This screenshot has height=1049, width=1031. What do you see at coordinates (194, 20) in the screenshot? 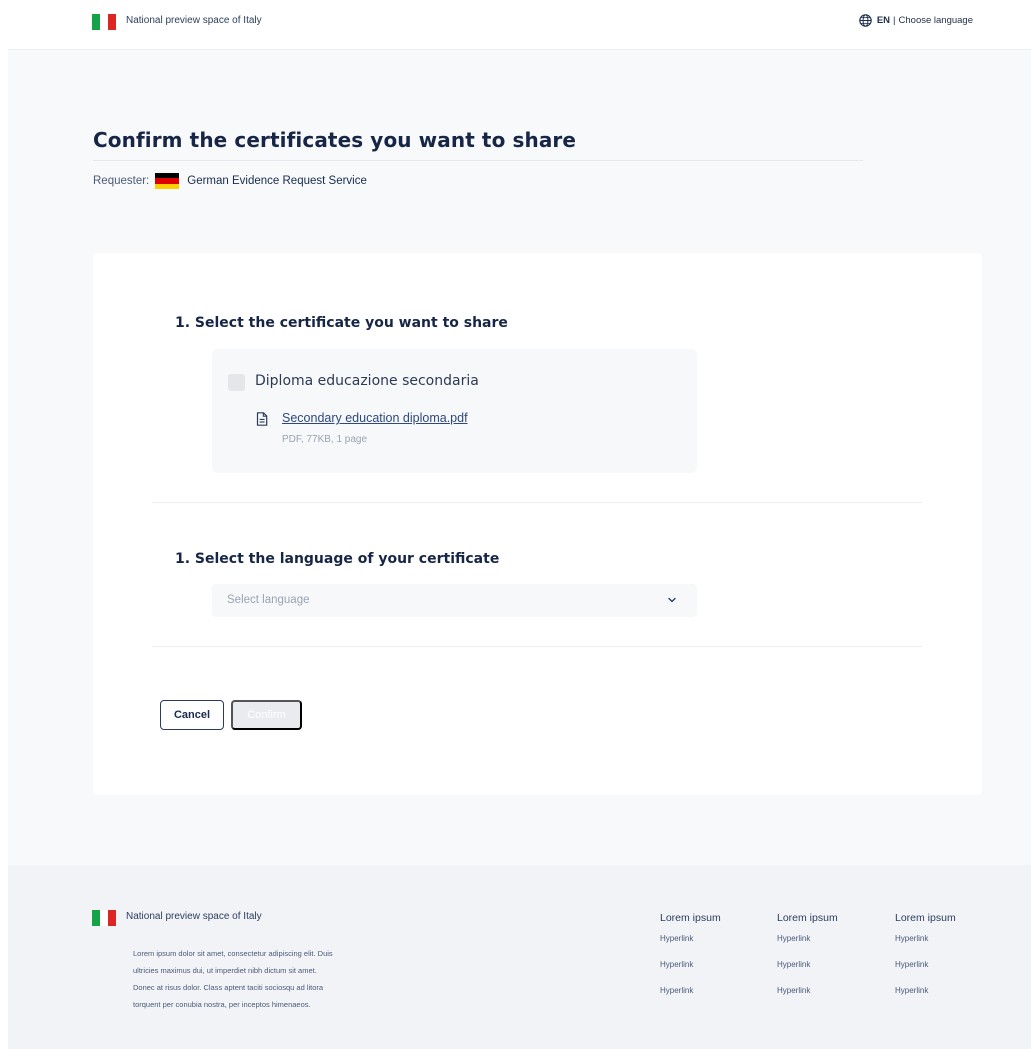
I see `header-site-title: National preview space of Italy` at bounding box center [194, 20].